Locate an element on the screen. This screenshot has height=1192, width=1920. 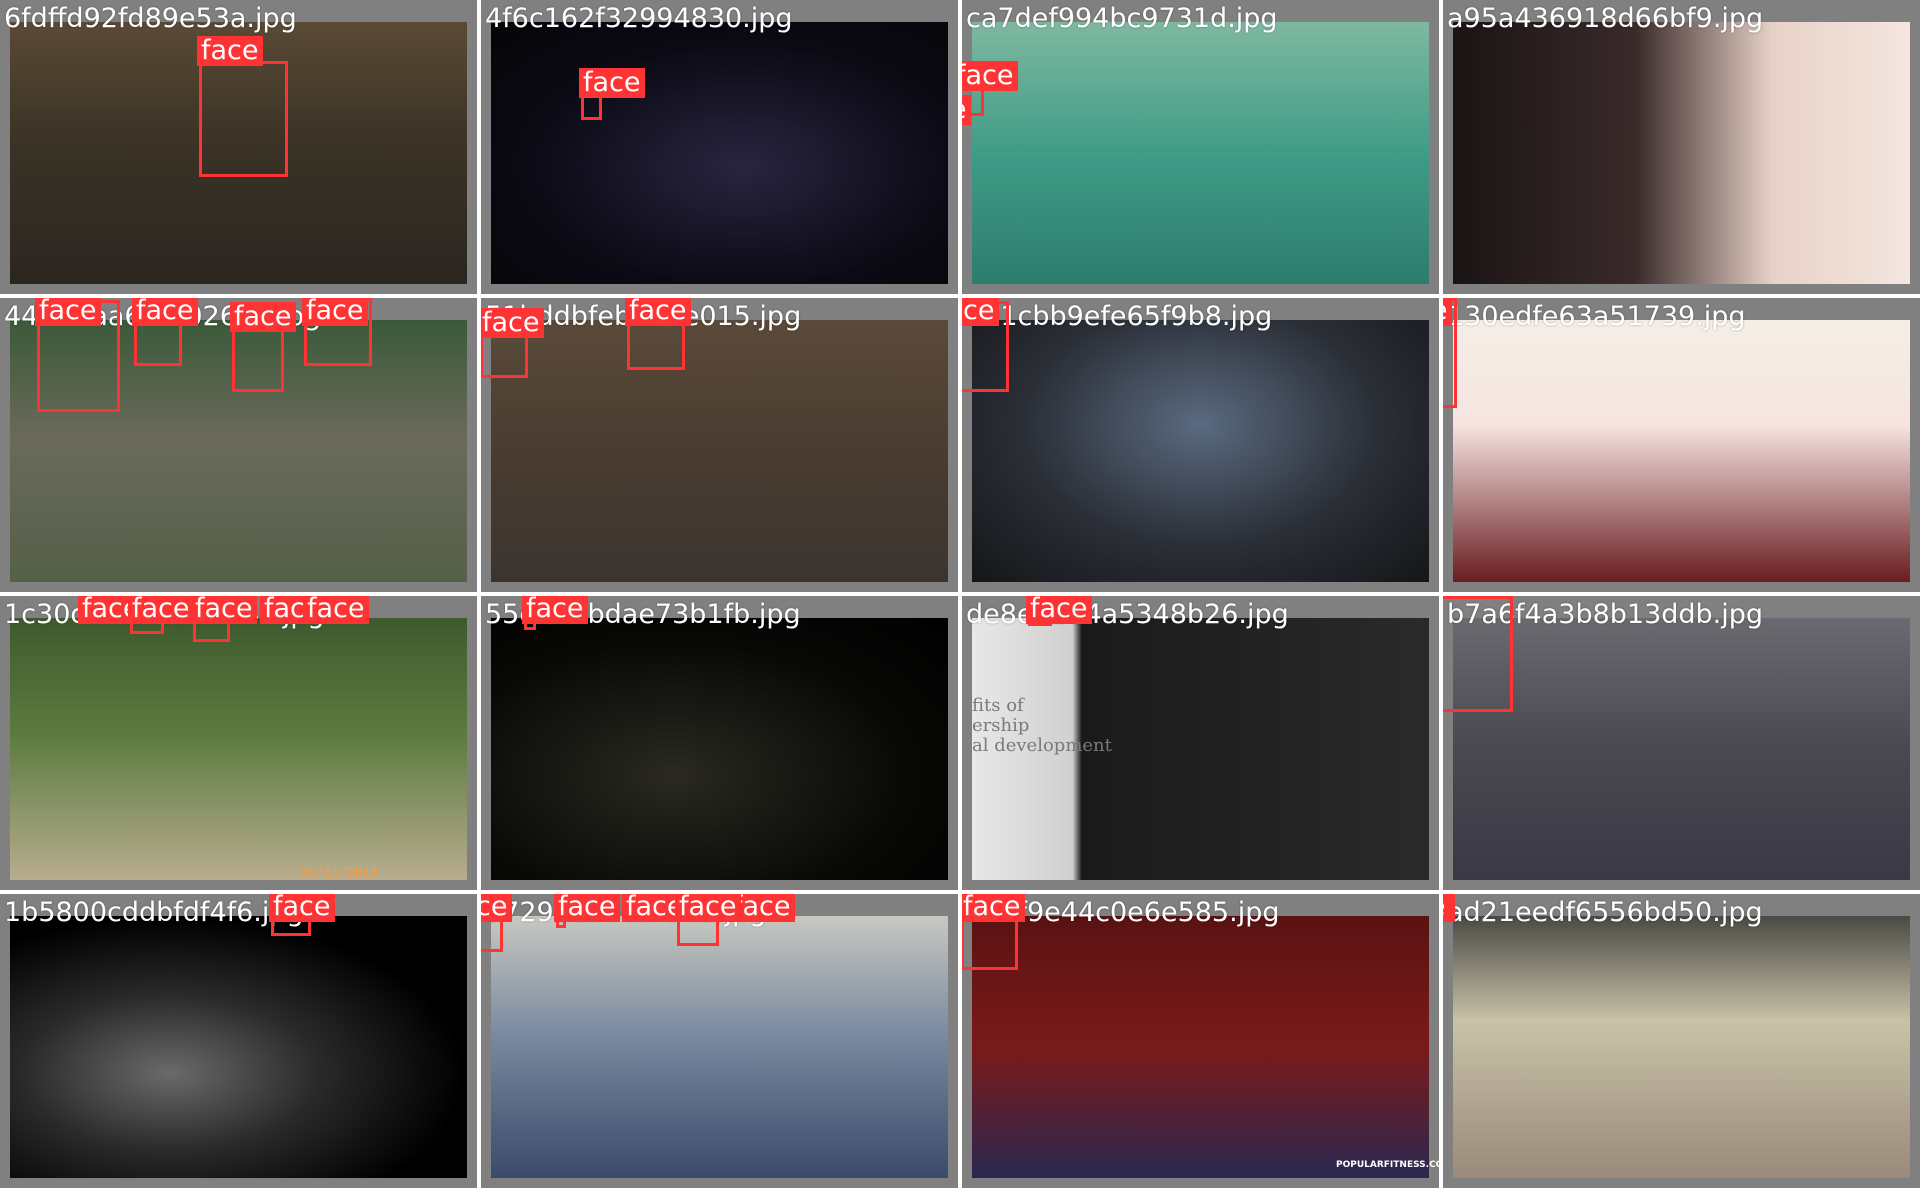
prediction-tile: a95a436918d66bf9.jpgface is located at coordinates (1681, 147).